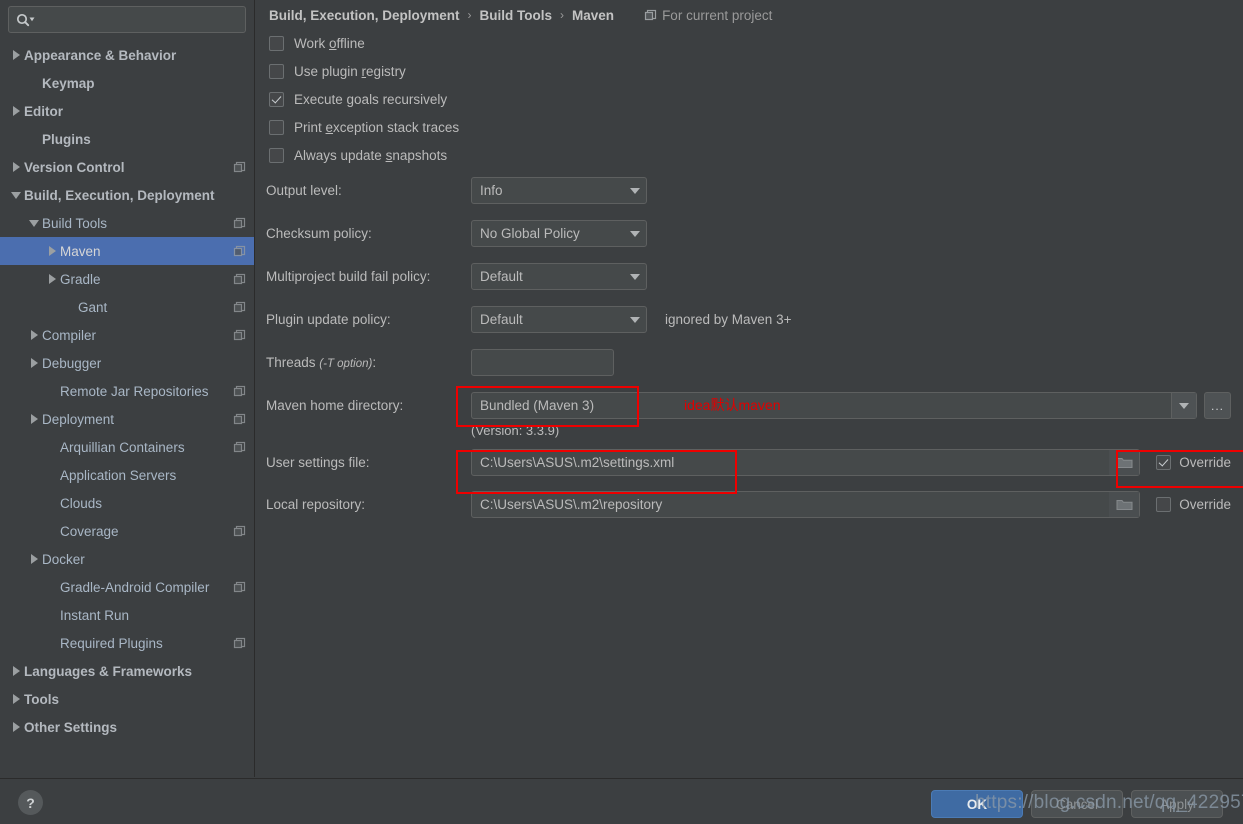  I want to click on sidebar-item-label: Version Control, so click(74, 167).